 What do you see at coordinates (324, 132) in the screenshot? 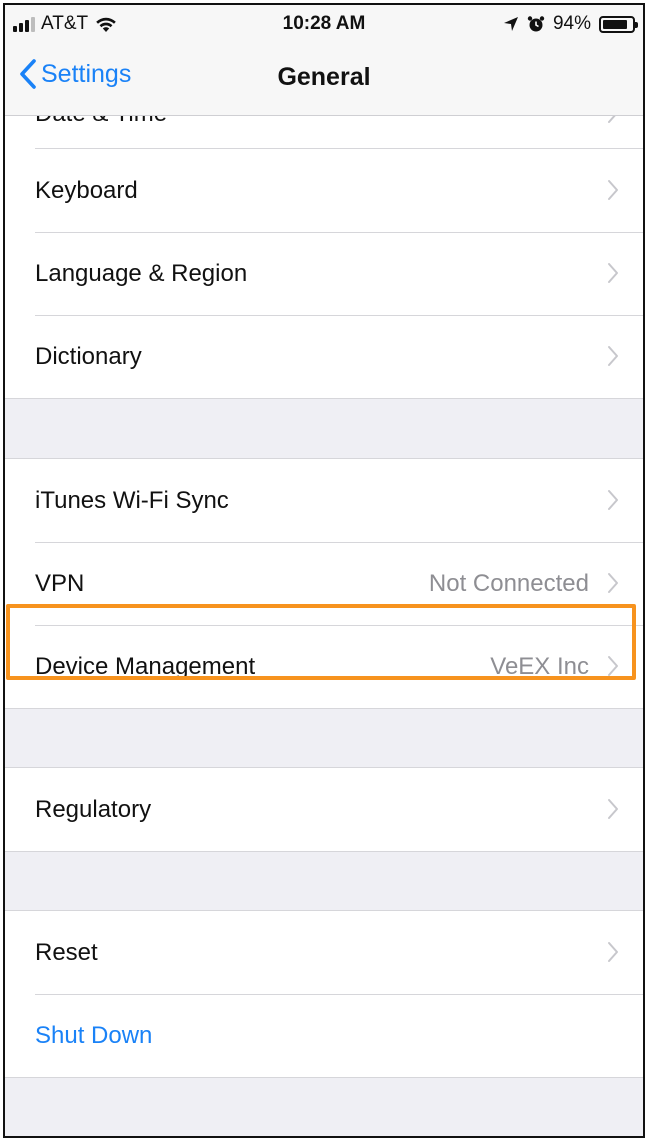
I see `list-item-date-time: Date & Time` at bounding box center [324, 132].